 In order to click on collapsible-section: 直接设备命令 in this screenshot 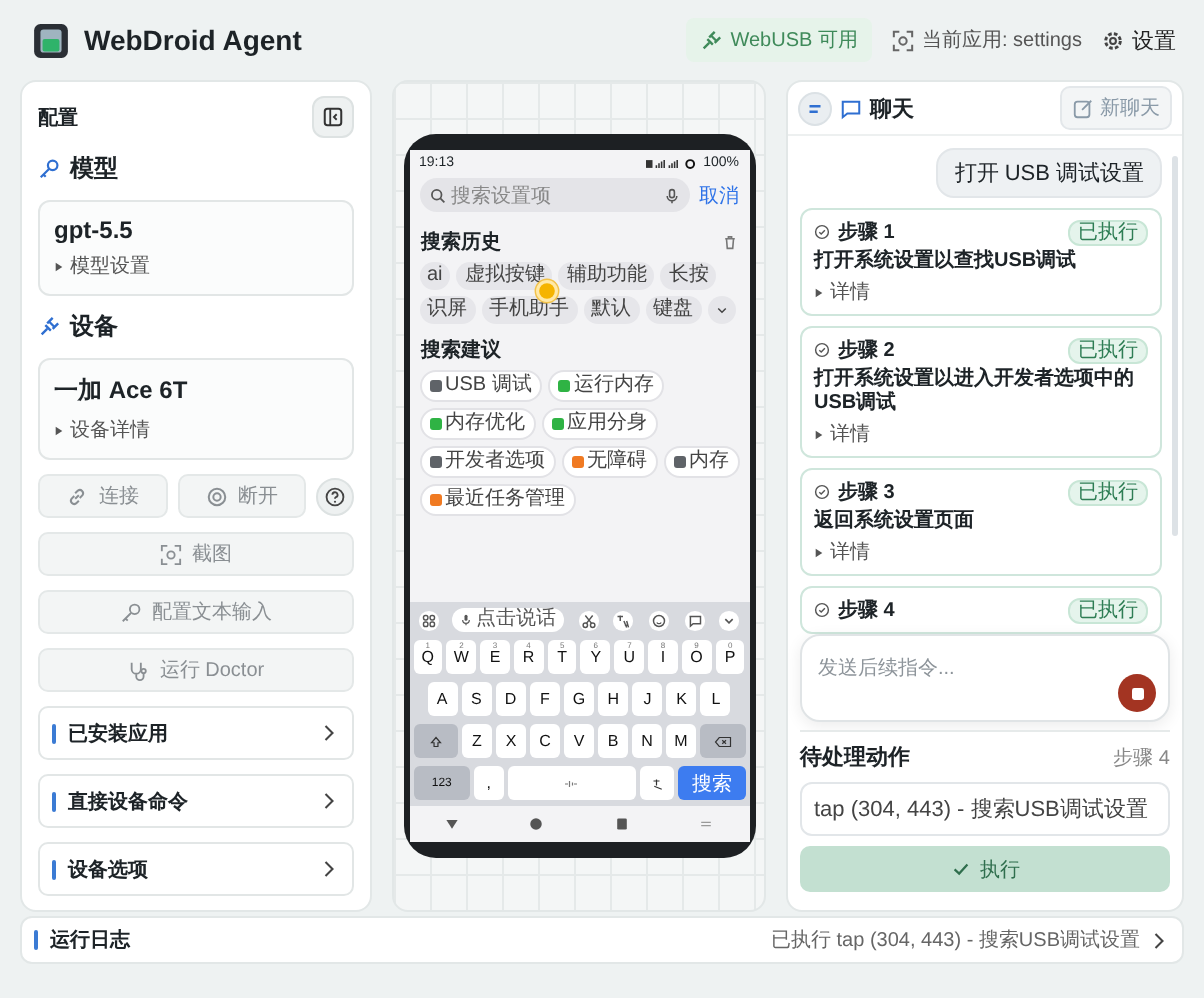, I will do `click(196, 801)`.